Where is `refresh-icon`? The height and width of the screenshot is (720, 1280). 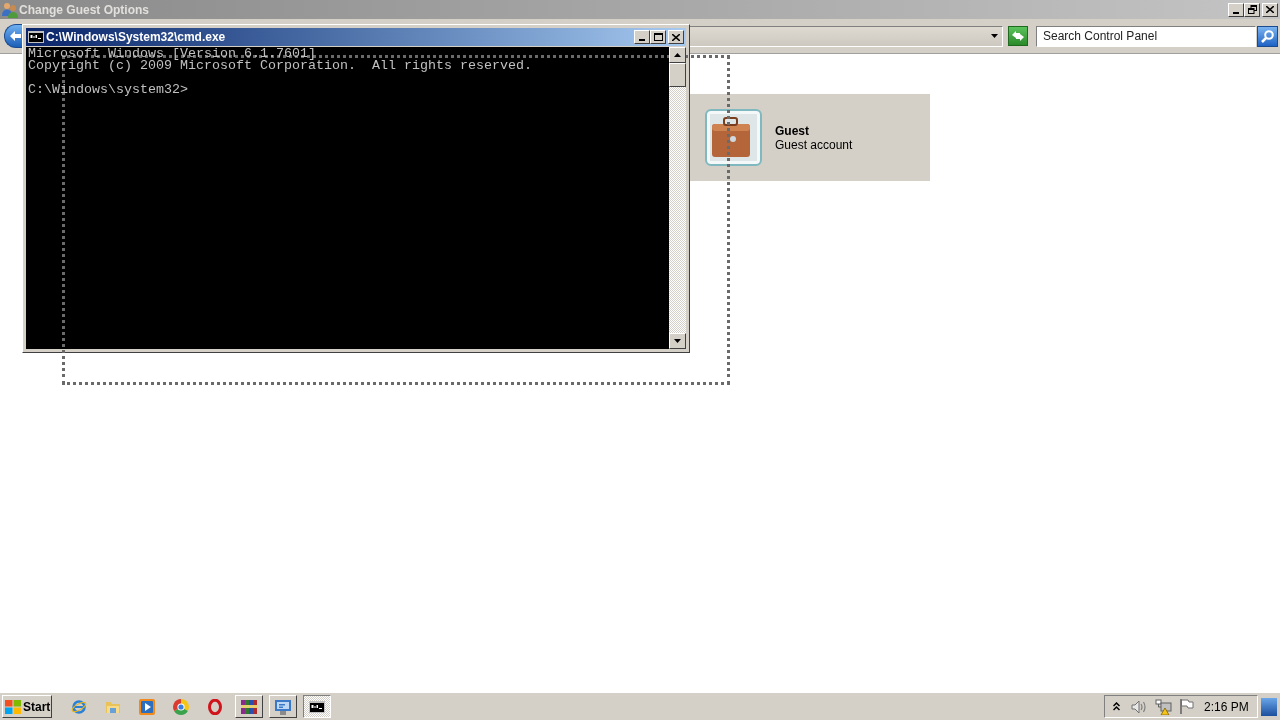 refresh-icon is located at coordinates (1018, 36).